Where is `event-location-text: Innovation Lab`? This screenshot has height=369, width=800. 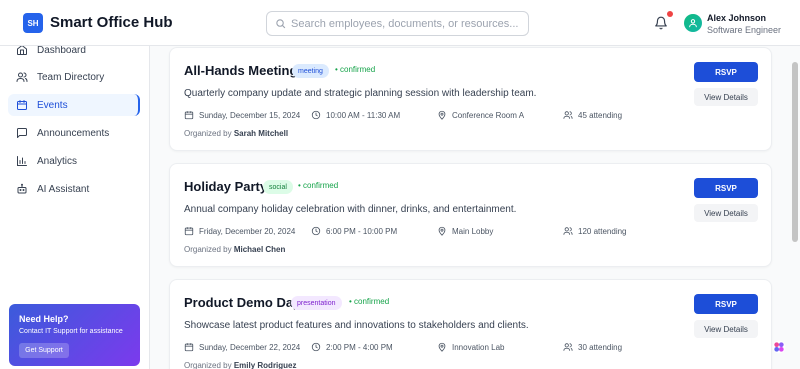
event-location-text: Innovation Lab is located at coordinates (478, 347).